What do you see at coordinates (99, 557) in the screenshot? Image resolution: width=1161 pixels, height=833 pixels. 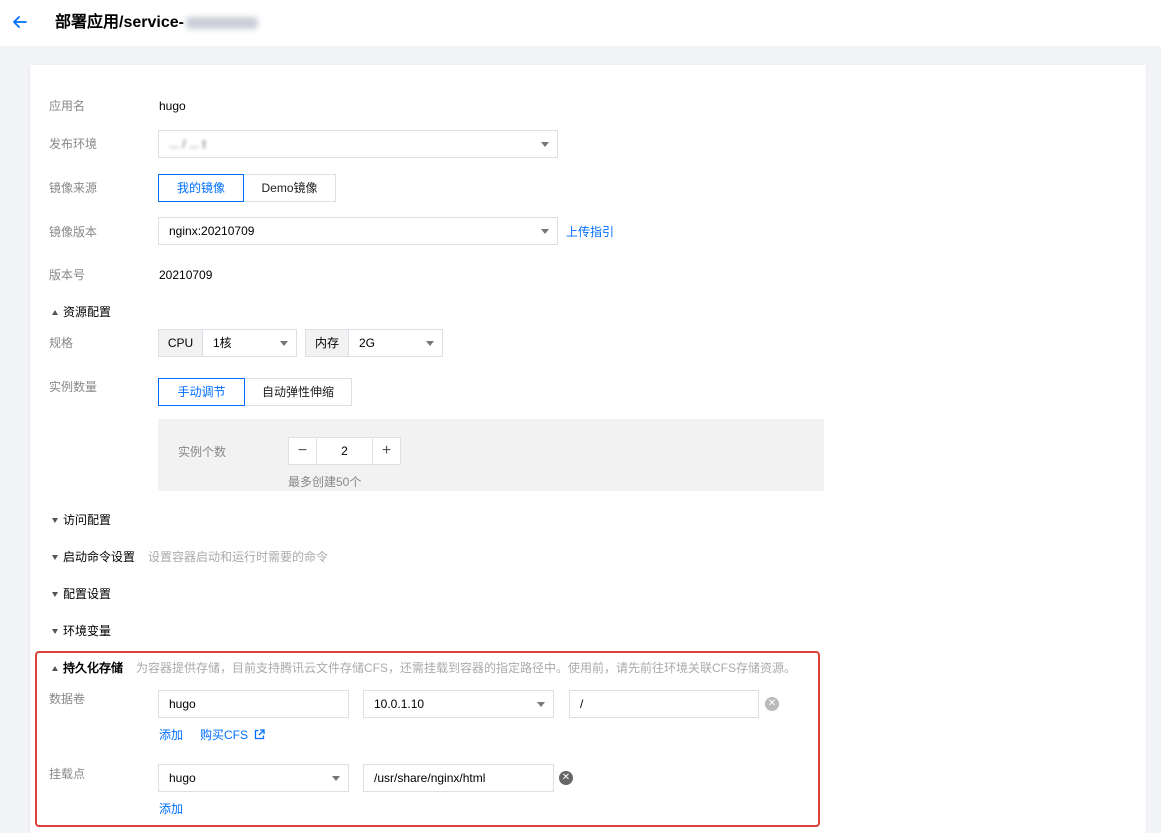 I see `startup-section-label: 启动命令设置` at bounding box center [99, 557].